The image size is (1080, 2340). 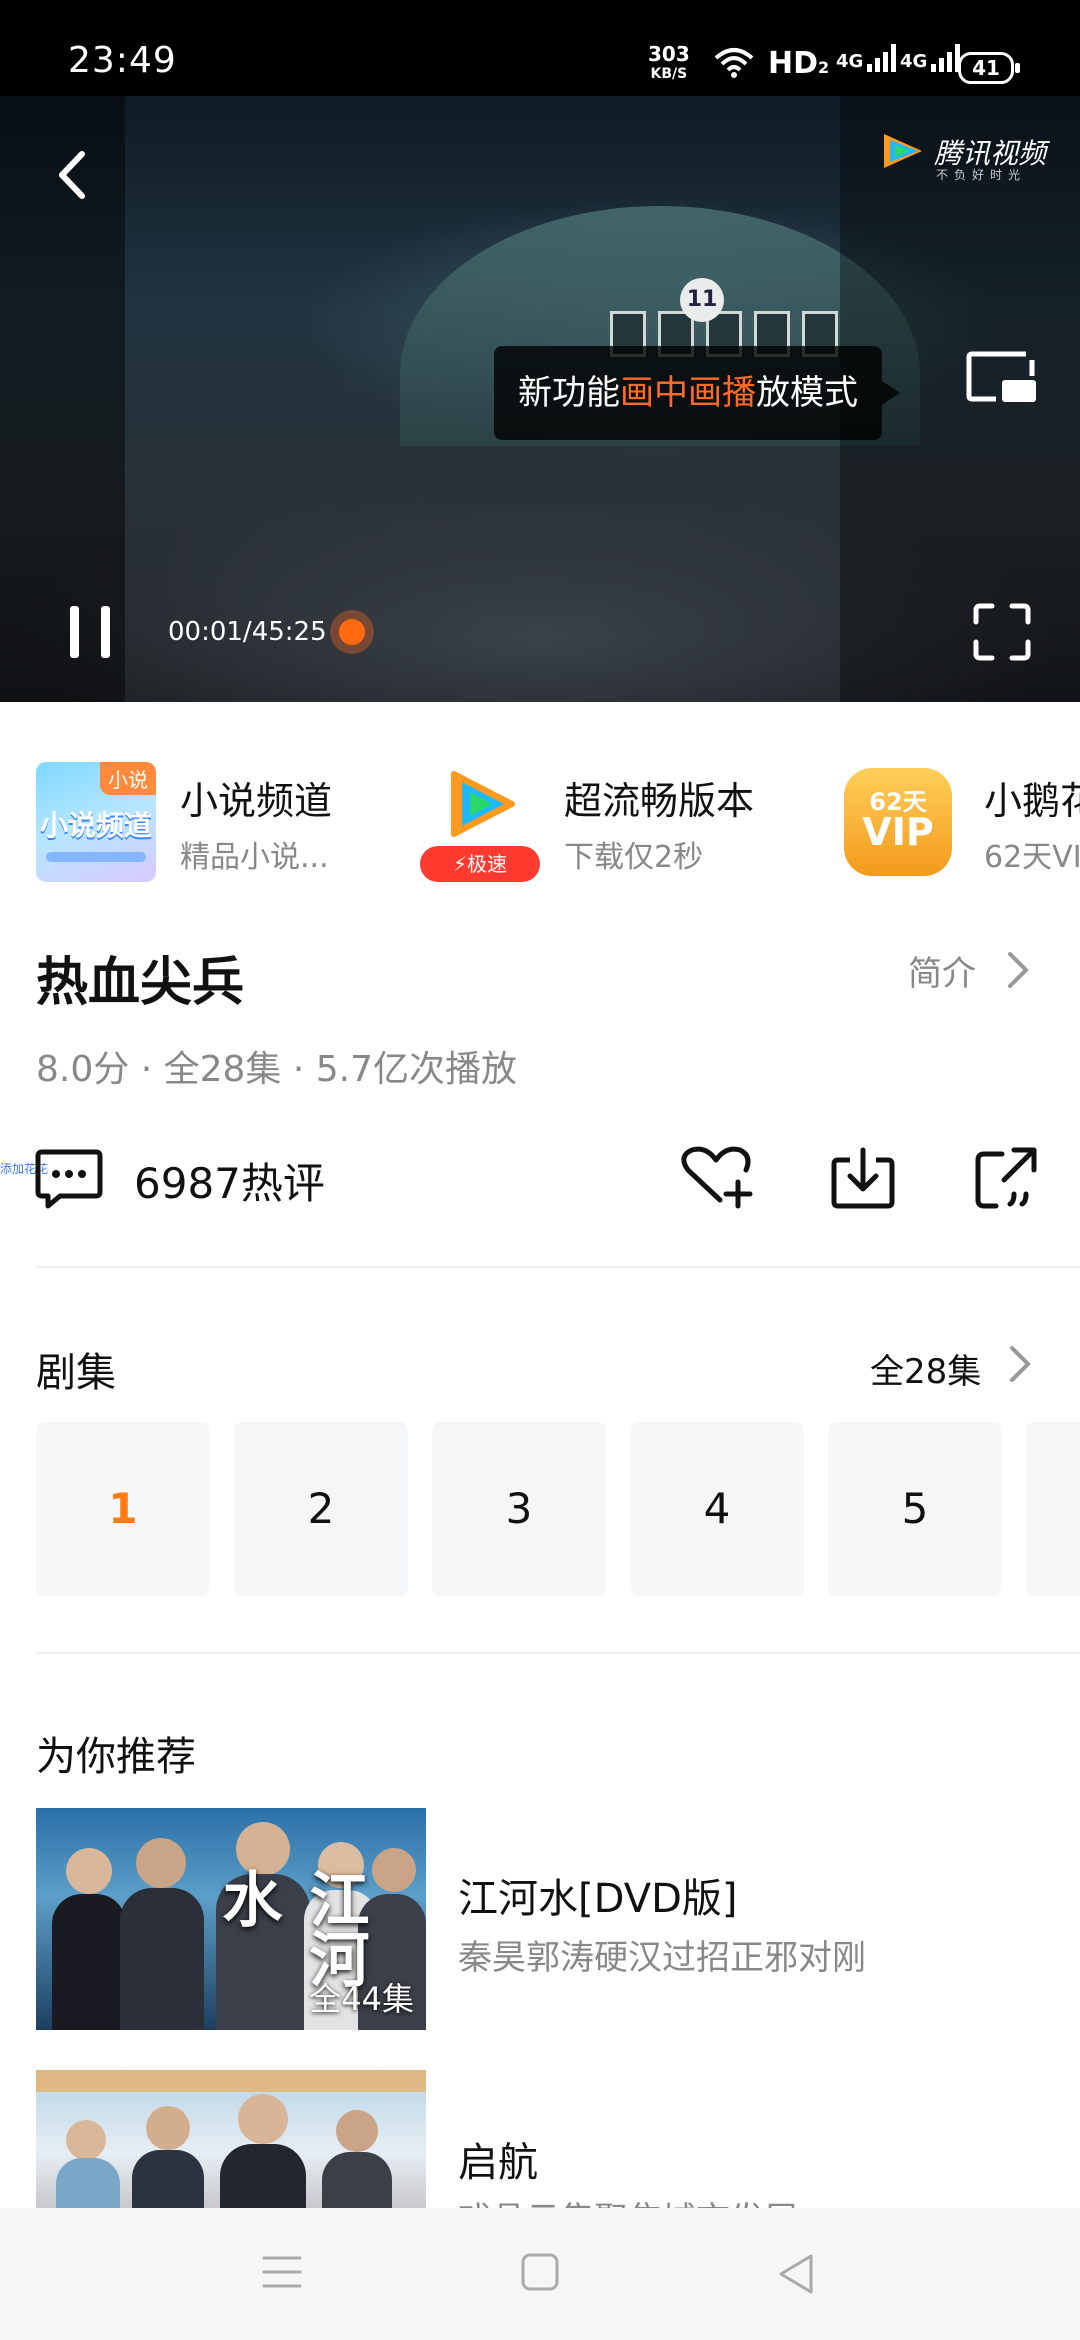 I want to click on pip-tooltip: 新功能画中画播放模式, so click(x=697, y=393).